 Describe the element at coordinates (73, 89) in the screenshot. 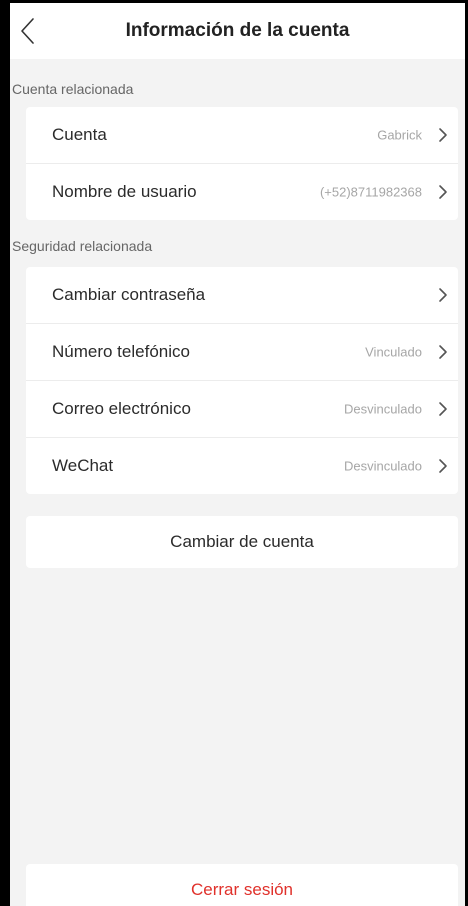

I see `section-label-account: Cuenta relacionada` at that location.